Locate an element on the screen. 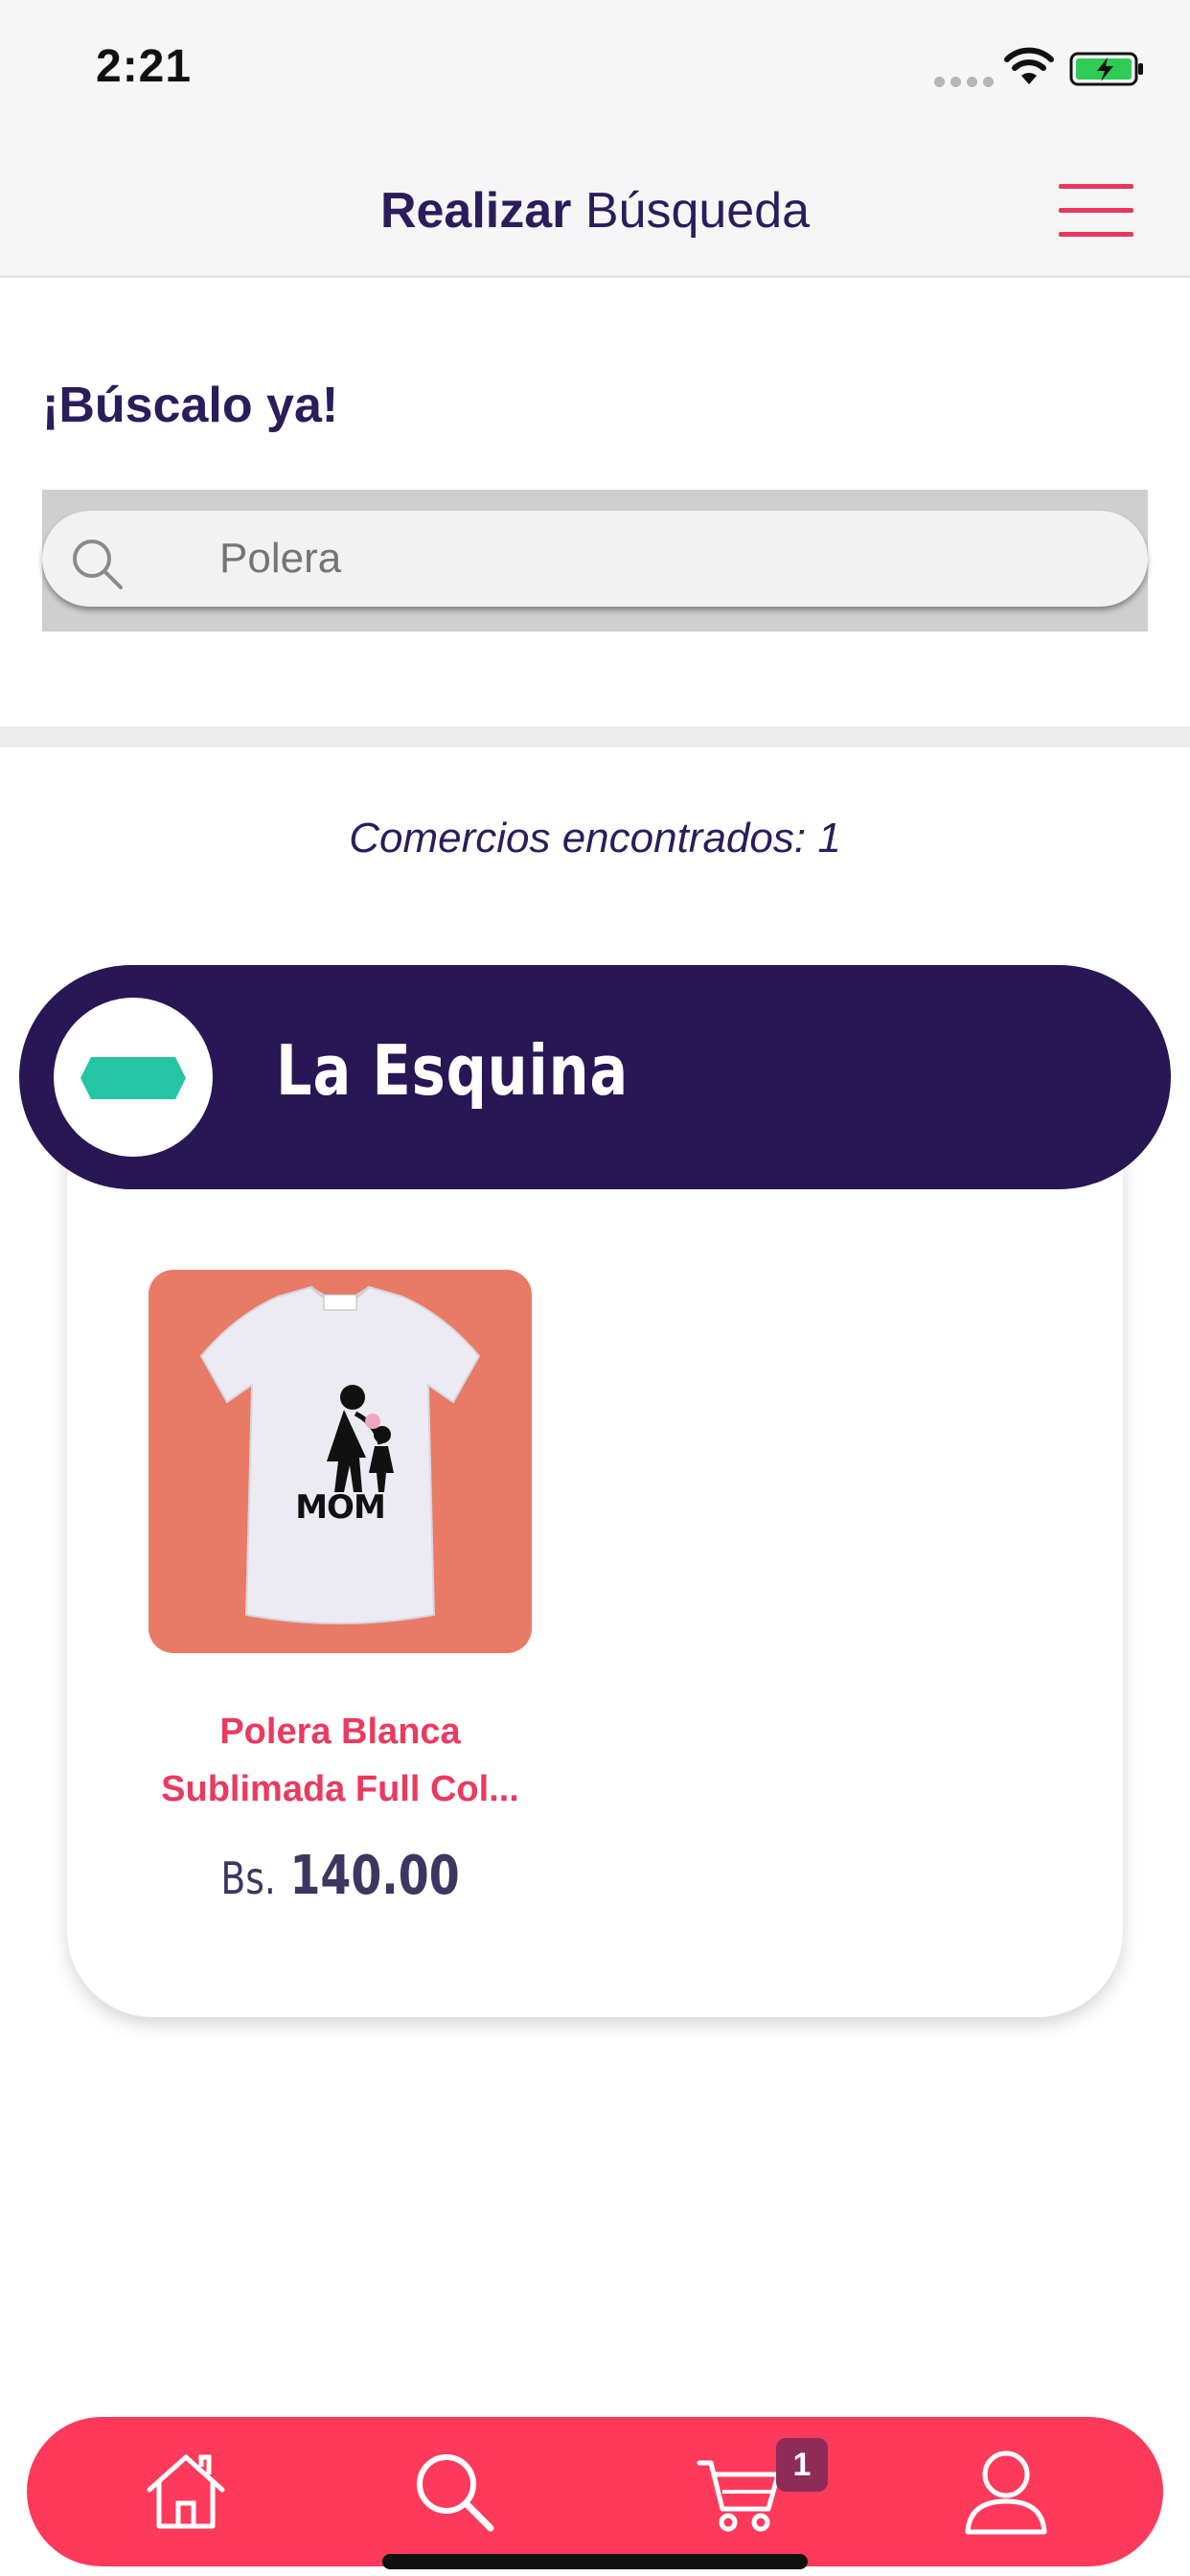 The width and height of the screenshot is (1190, 2576). hamburger-menu-icon is located at coordinates (1096, 211).